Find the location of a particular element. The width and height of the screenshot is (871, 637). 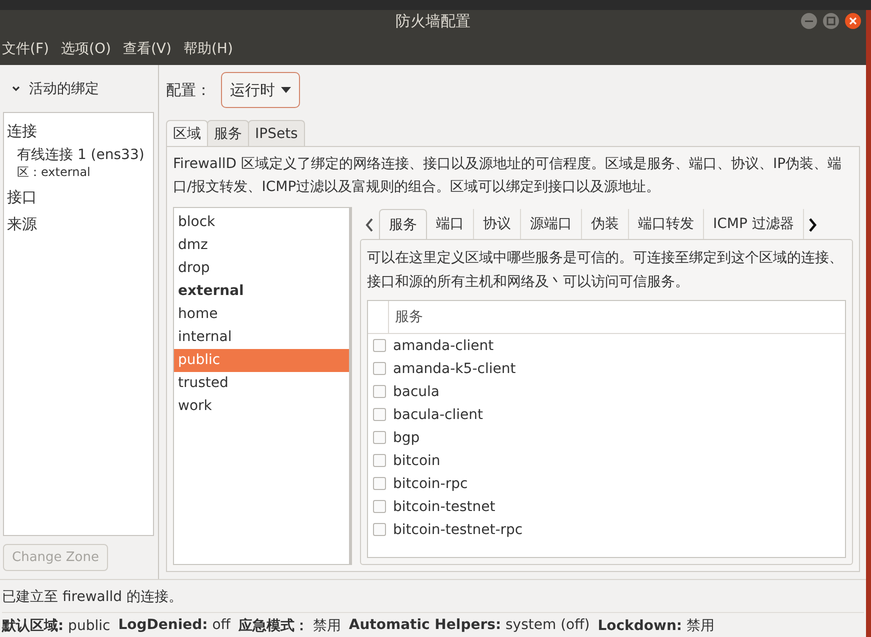

tab: 源端口 is located at coordinates (551, 224).